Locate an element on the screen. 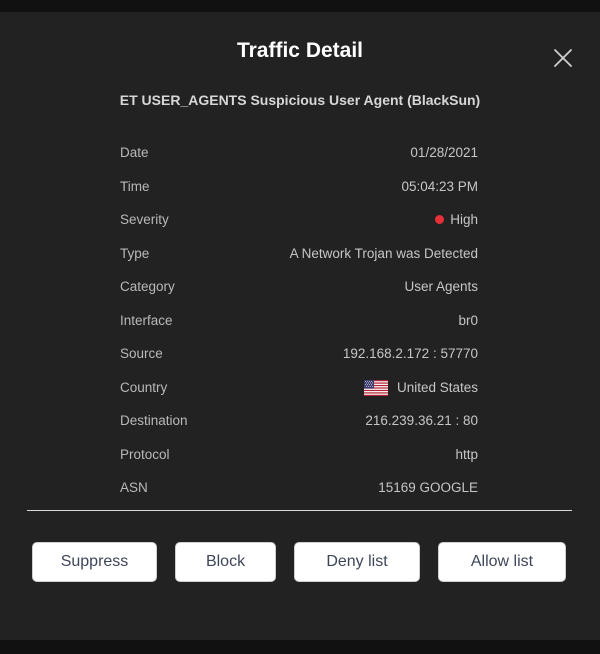 This screenshot has width=600, height=654. detail-row-asn: ASN 15169 GOOGLE is located at coordinates (299, 489).